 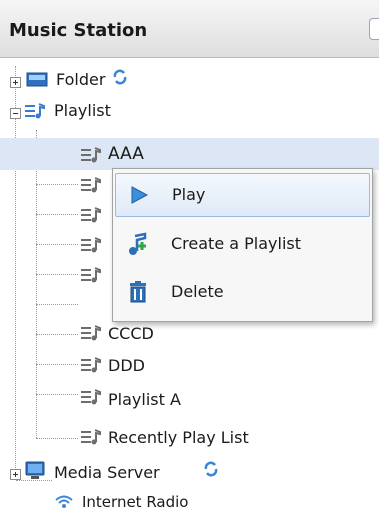 I want to click on selected-row-highlight, so click(x=189, y=154).